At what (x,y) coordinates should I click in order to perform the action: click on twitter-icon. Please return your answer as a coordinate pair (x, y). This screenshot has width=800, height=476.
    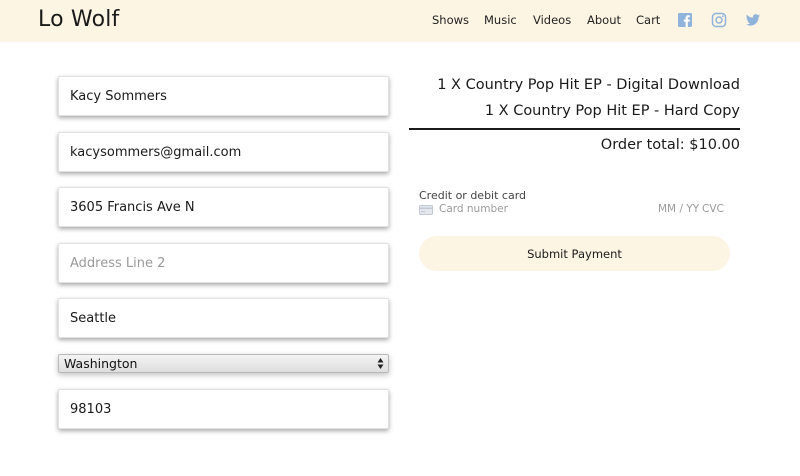
    Looking at the image, I should click on (753, 20).